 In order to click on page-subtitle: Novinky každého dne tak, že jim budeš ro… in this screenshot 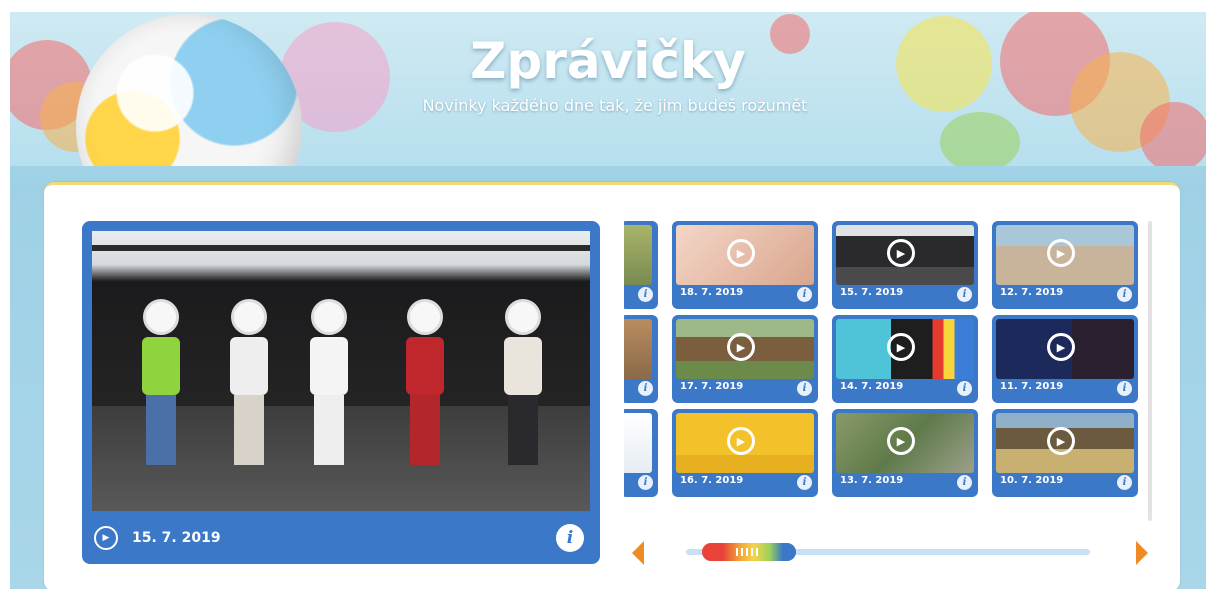, I will do `click(615, 105)`.